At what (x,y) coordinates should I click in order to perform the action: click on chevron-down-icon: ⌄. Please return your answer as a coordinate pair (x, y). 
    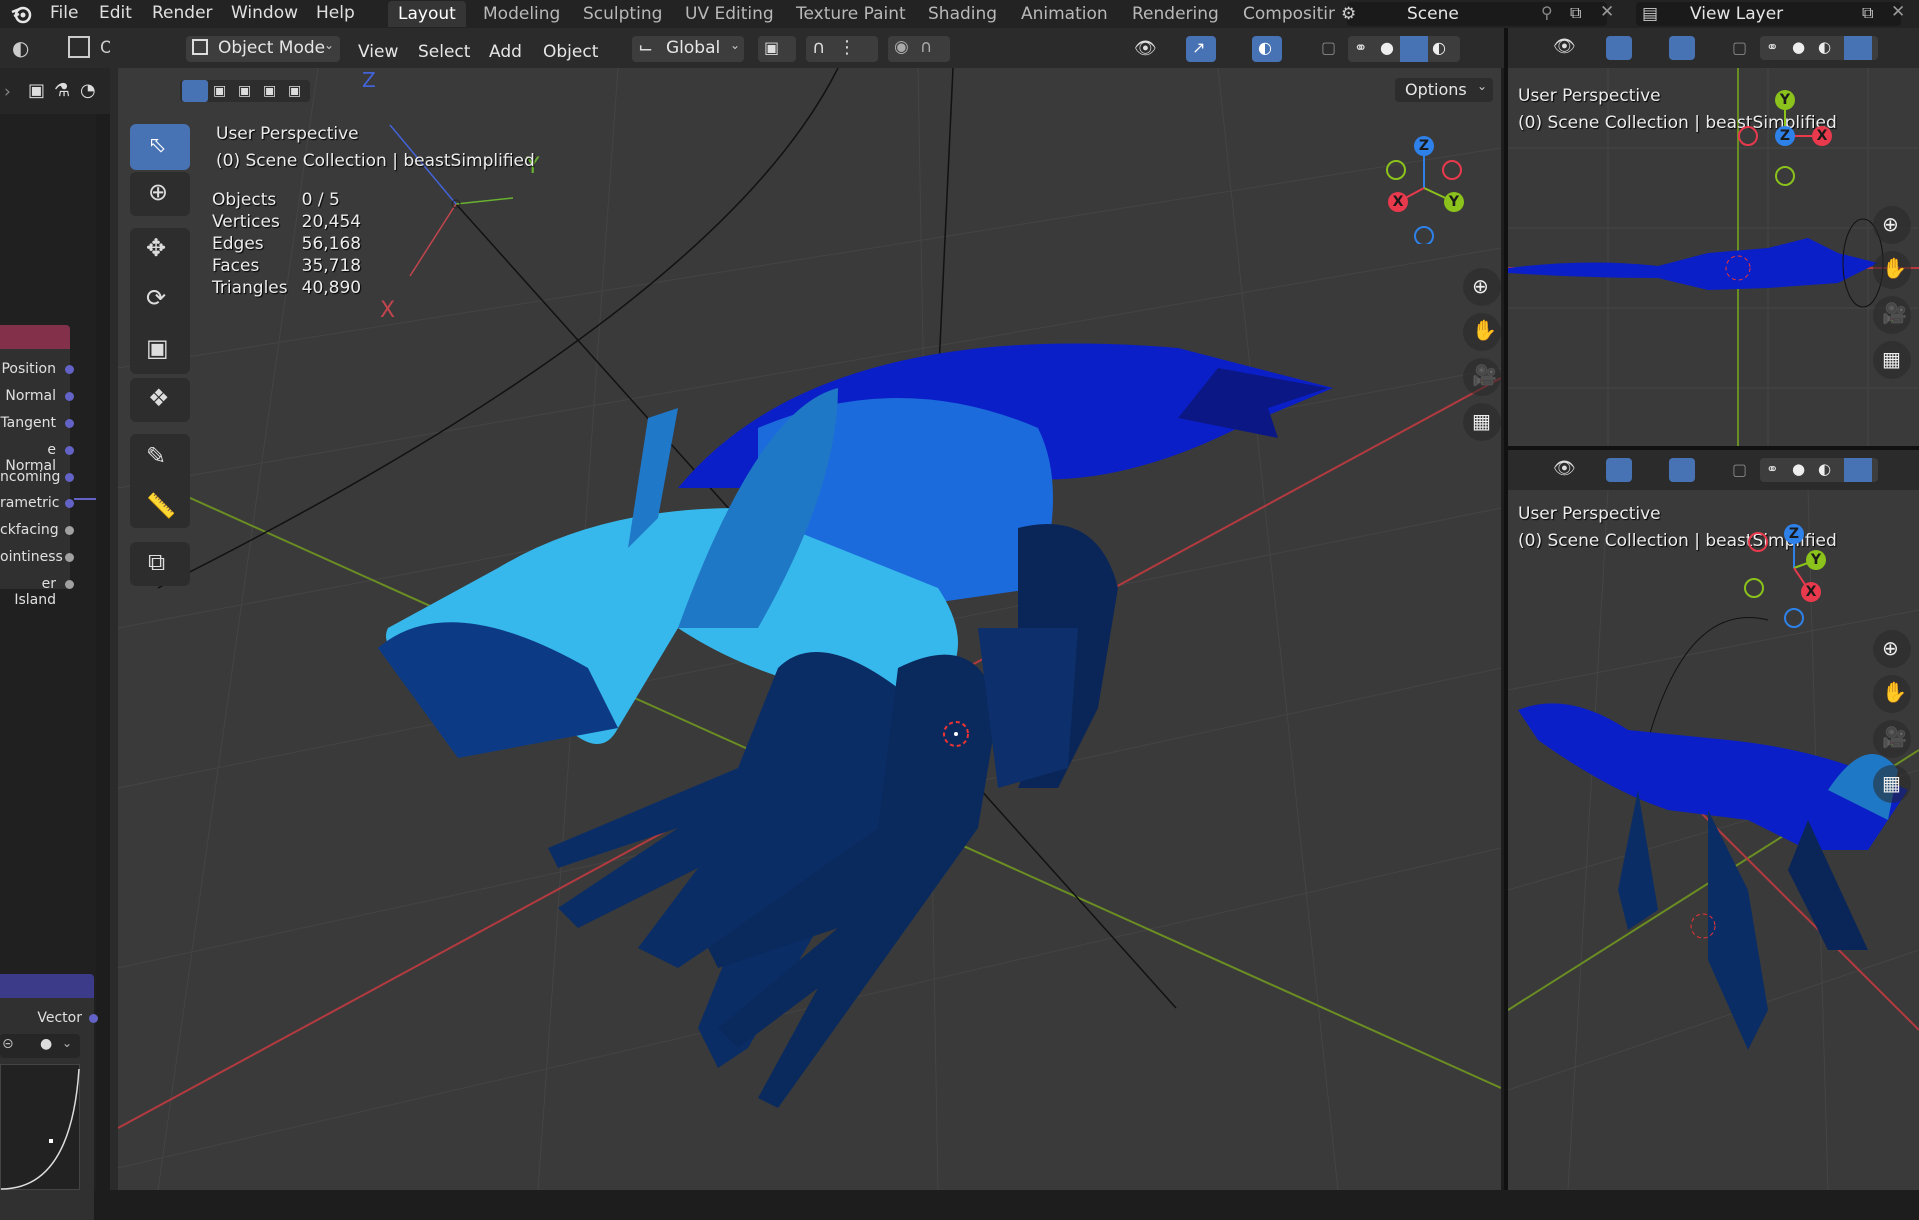
    Looking at the image, I should click on (67, 1043).